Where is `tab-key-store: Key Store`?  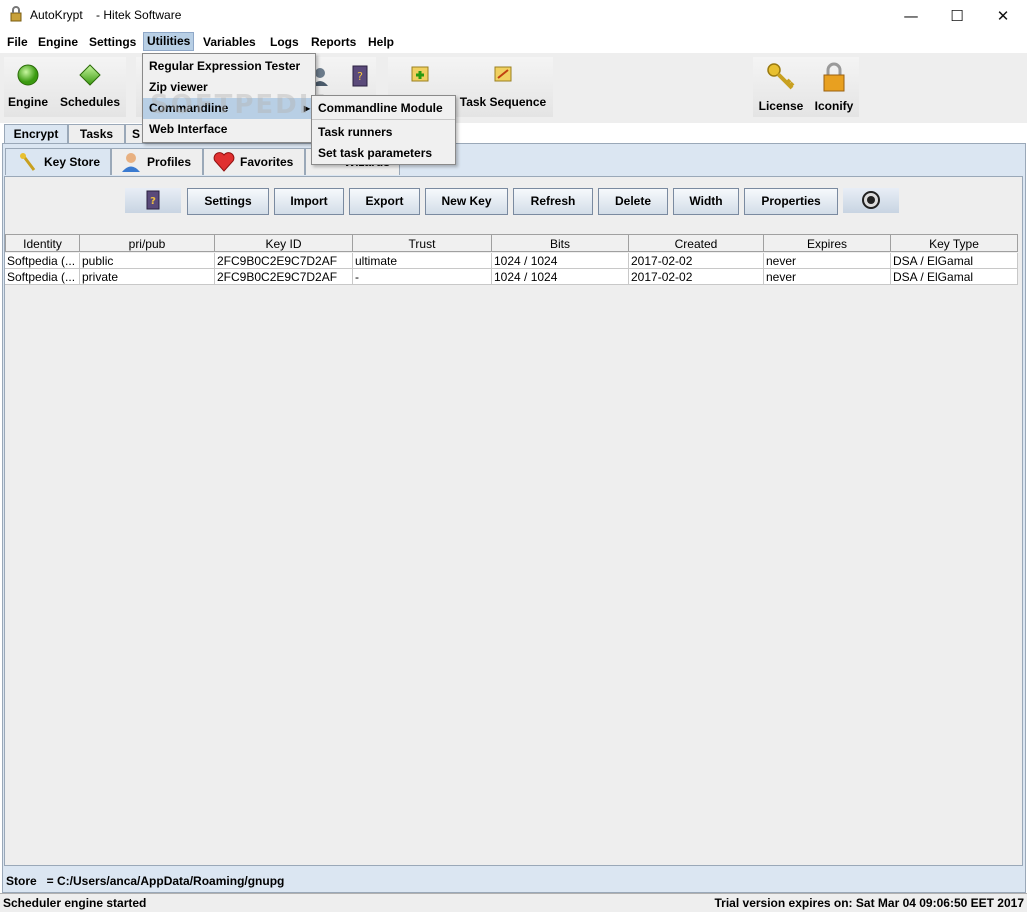
tab-key-store: Key Store is located at coordinates (58, 161).